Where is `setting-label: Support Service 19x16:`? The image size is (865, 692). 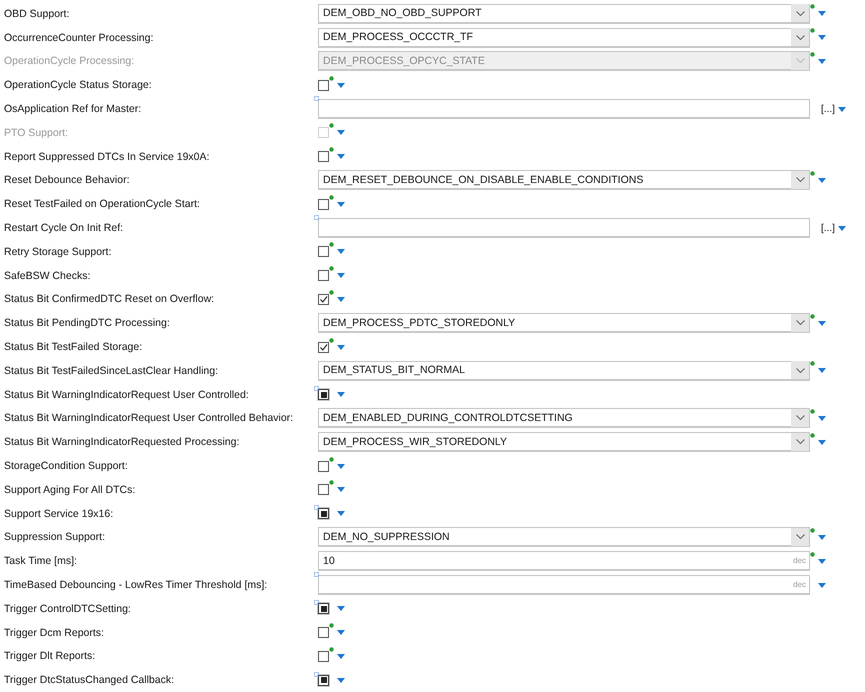
setting-label: Support Service 19x16: is located at coordinates (58, 514).